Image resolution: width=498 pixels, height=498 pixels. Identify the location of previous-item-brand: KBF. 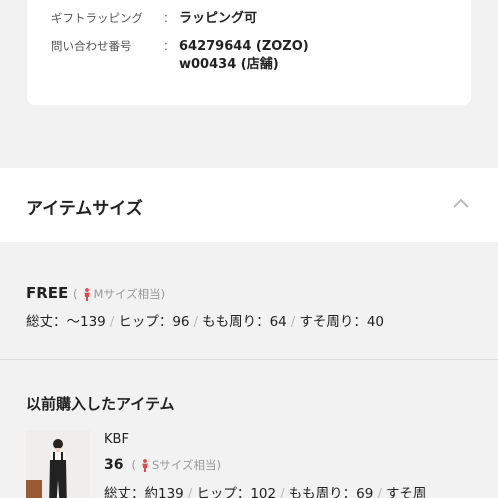
(116, 439).